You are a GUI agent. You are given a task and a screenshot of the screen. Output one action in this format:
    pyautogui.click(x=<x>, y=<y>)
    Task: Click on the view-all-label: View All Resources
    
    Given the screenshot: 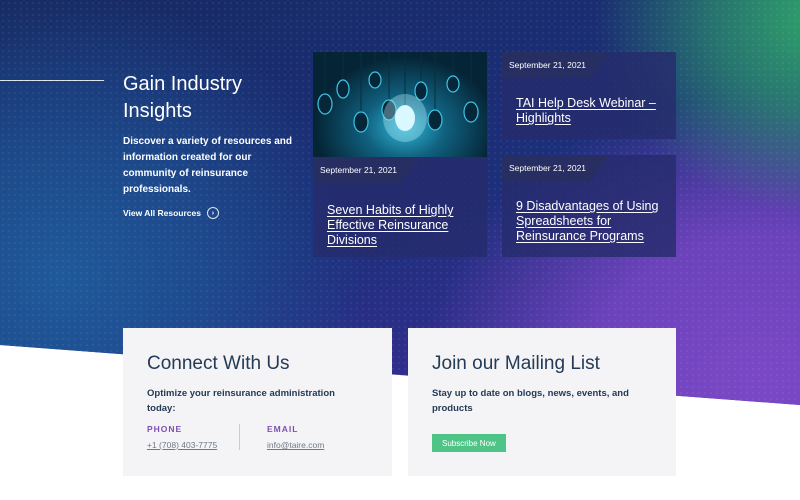 What is the action you would take?
    pyautogui.click(x=162, y=213)
    